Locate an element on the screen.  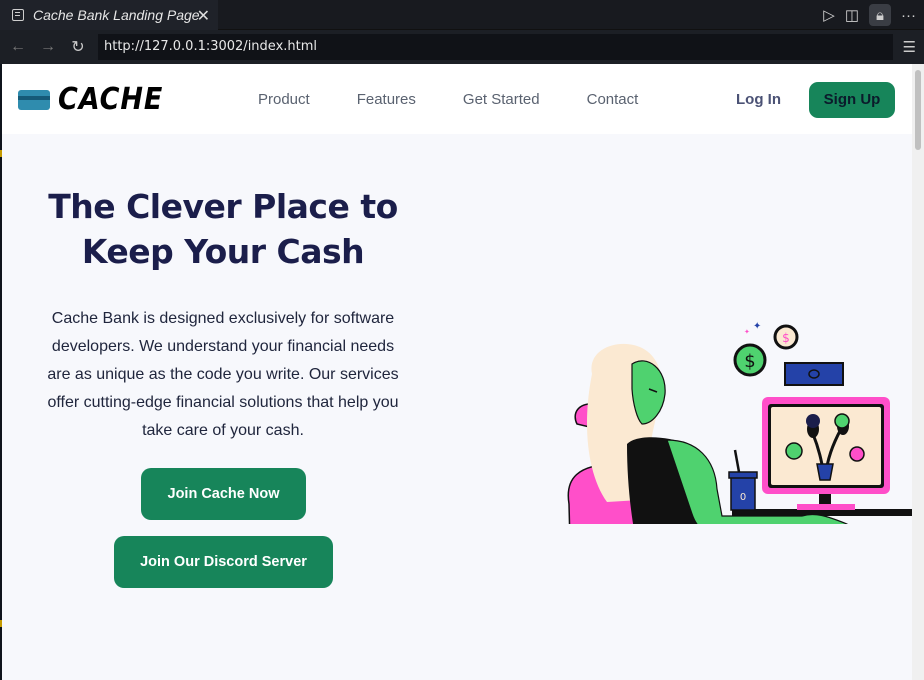
page-scrollbar is located at coordinates (918, 372).